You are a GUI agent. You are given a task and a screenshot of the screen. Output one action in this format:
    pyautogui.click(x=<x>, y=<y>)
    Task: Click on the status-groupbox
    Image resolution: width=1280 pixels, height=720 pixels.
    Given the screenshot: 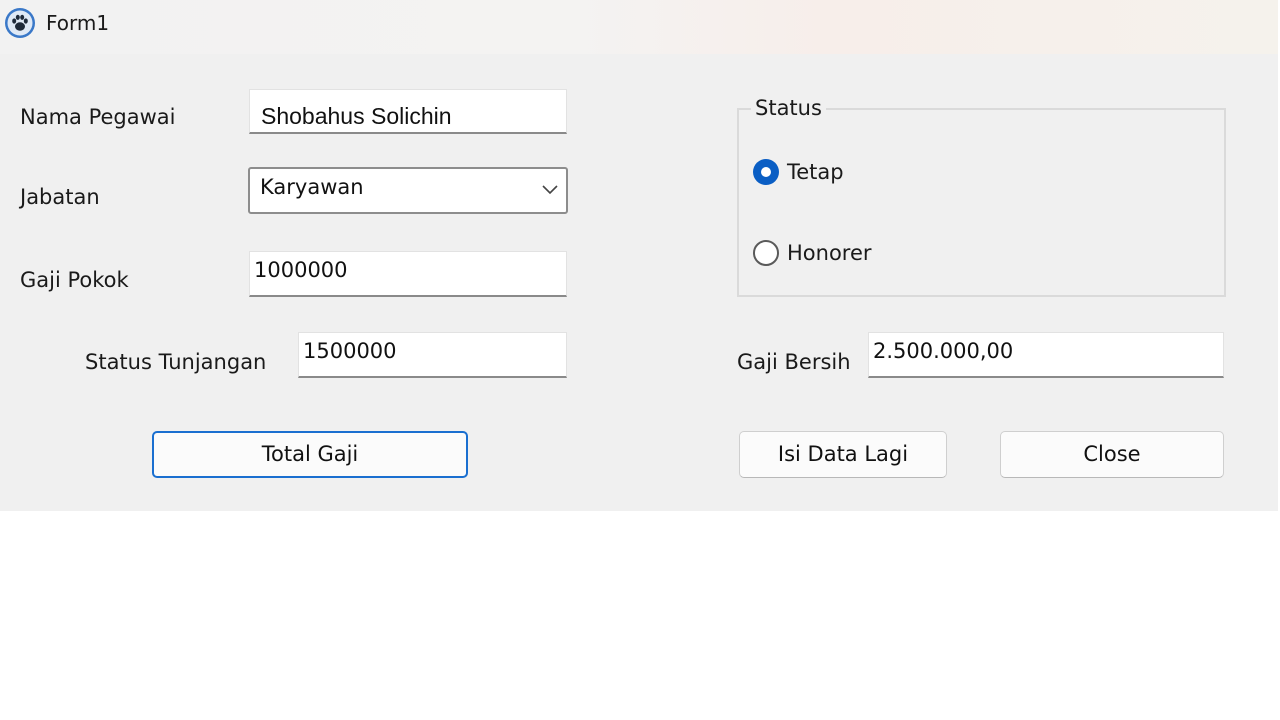 What is the action you would take?
    pyautogui.click(x=981, y=202)
    